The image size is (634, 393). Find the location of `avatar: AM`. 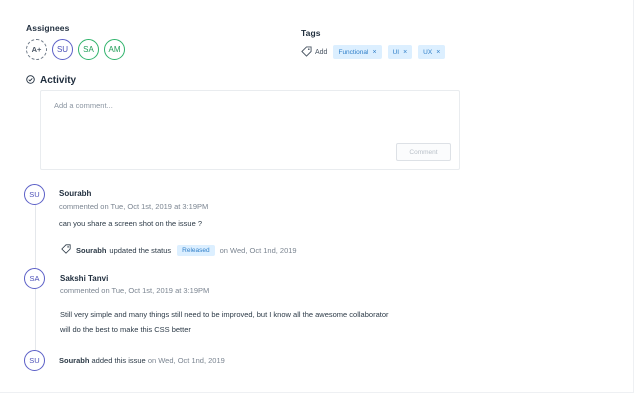

avatar: AM is located at coordinates (114, 49).